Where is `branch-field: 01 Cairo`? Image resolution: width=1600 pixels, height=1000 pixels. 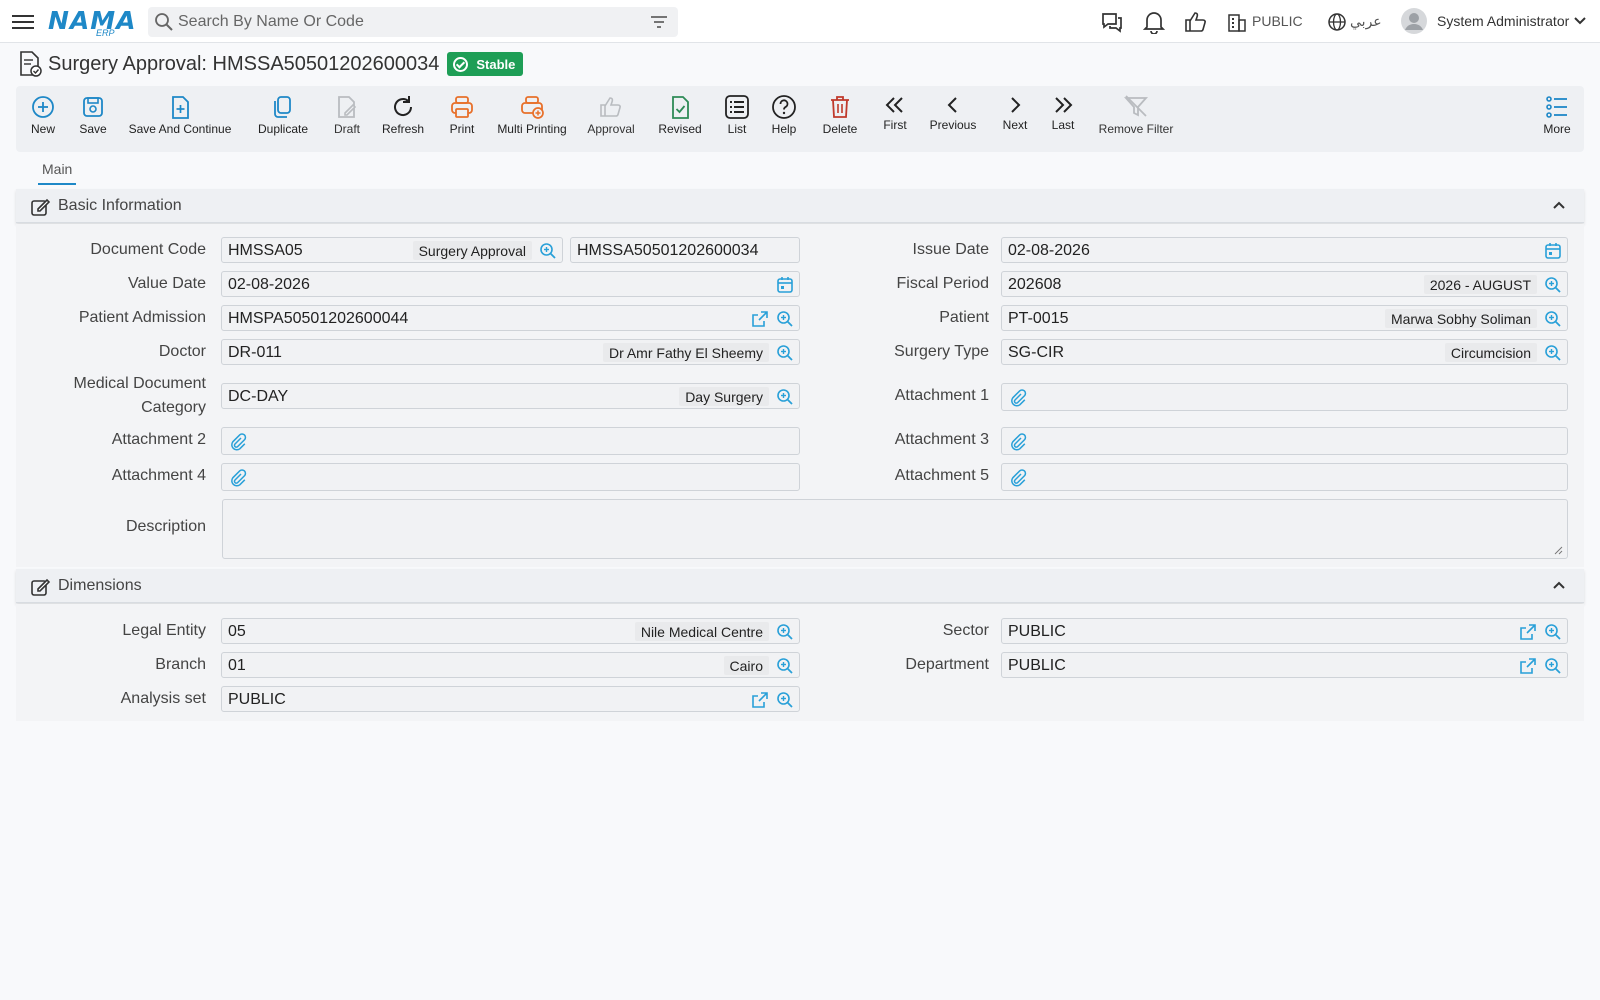
branch-field: 01 Cairo is located at coordinates (510, 665).